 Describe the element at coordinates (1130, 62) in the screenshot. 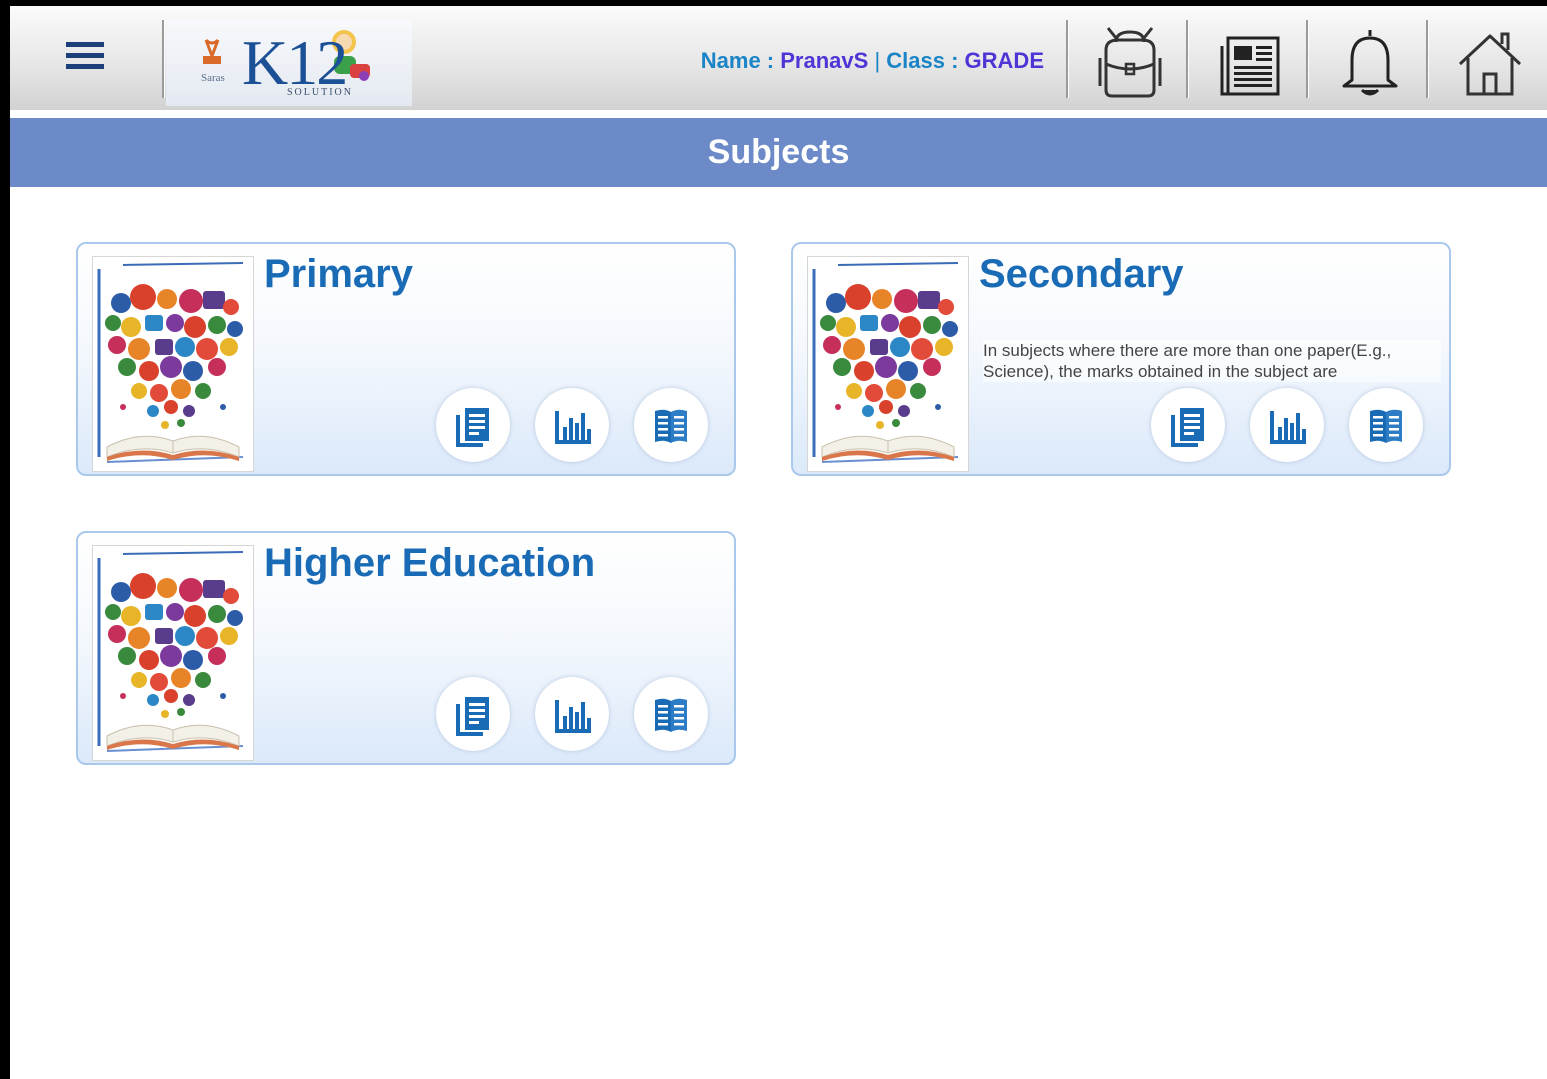

I see `school-bag-icon` at that location.